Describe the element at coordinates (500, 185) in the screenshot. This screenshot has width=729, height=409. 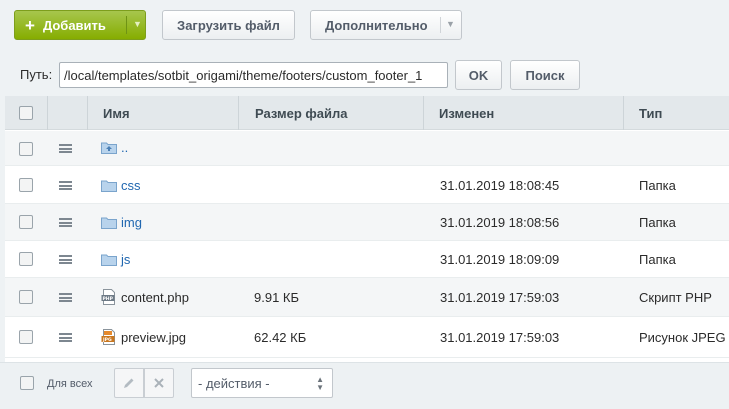
I see `row-modified: 31.01.2019 18:08:45` at that location.